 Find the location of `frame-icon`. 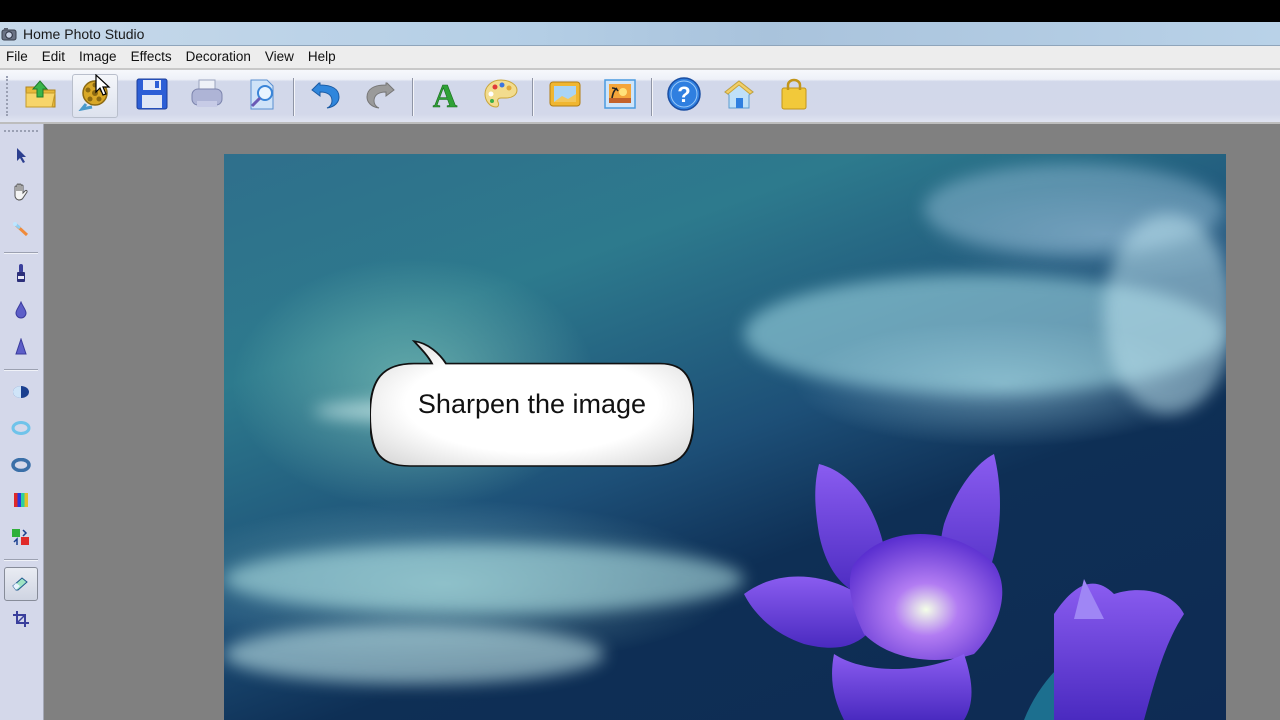

frame-icon is located at coordinates (565, 96).